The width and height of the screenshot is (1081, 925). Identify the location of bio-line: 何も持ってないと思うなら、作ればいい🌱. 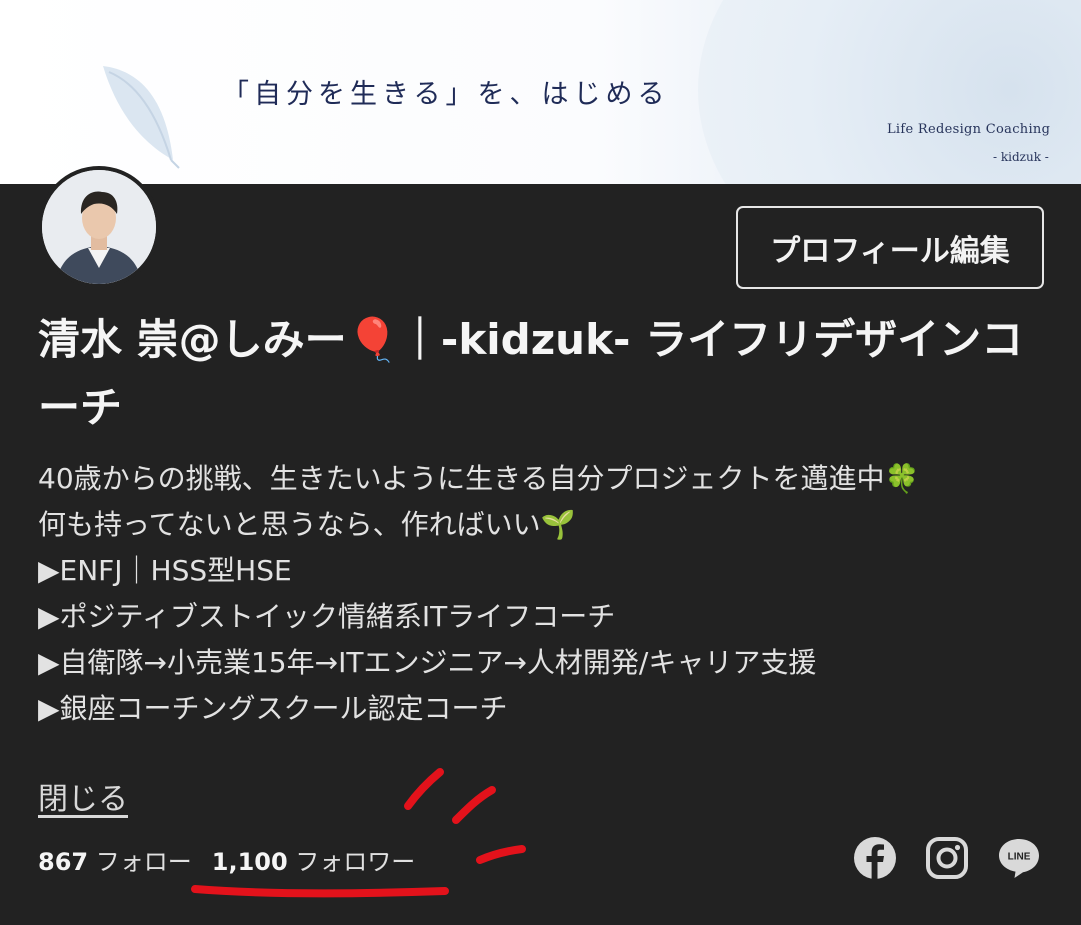
(307, 524).